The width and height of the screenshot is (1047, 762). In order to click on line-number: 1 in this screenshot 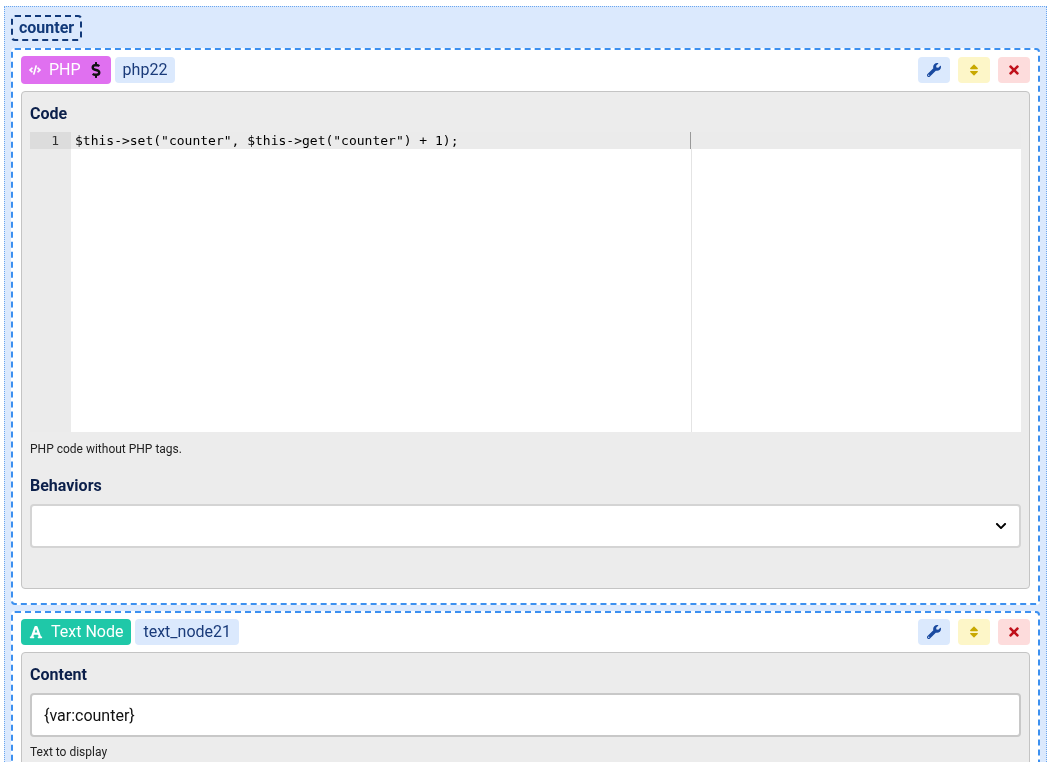, I will do `click(50, 140)`.